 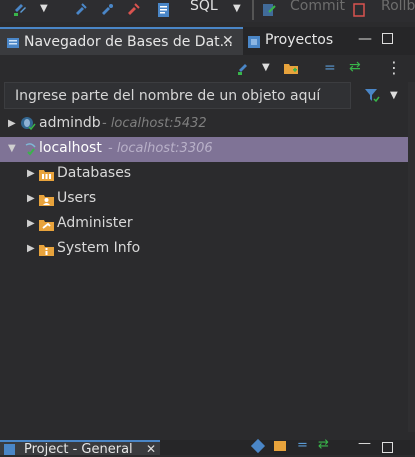 I want to click on tree-item-users: ▶ Users, so click(x=204, y=199).